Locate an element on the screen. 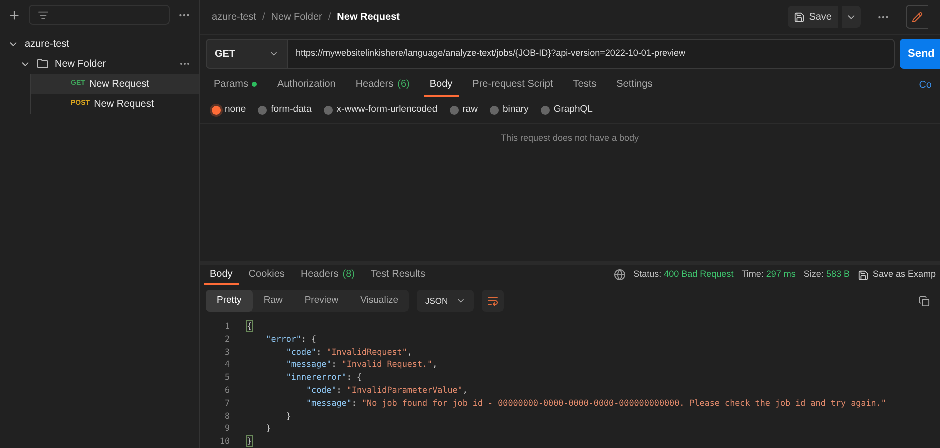  format-select: JSON is located at coordinates (445, 301).